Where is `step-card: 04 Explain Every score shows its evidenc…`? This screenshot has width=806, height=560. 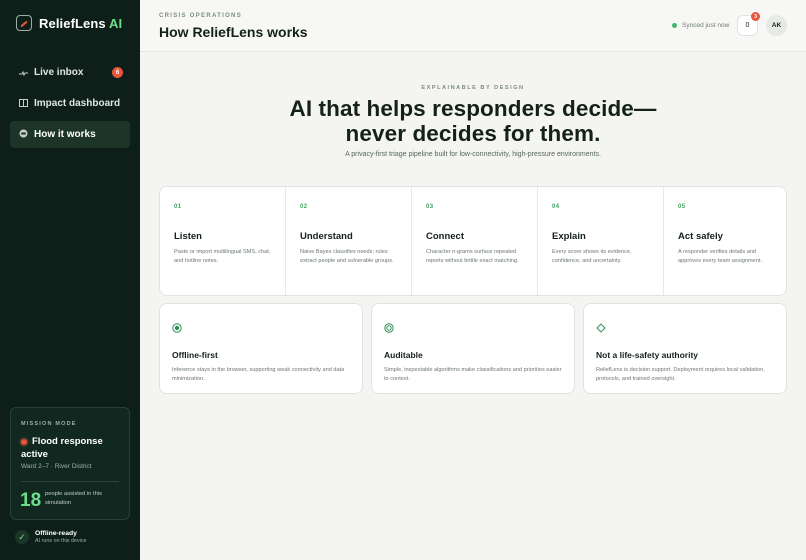
step-card: 04 Explain Every score shows its evidenc… is located at coordinates (601, 241).